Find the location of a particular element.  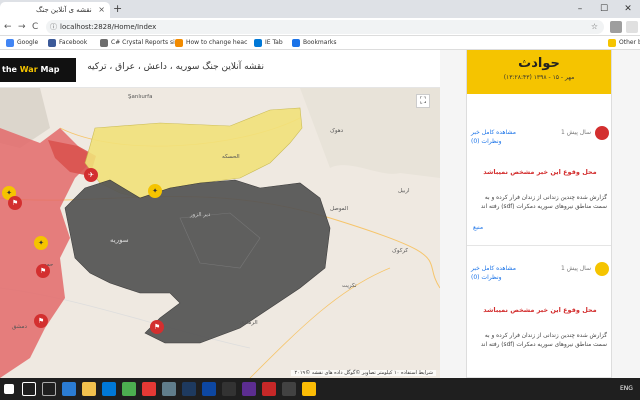

bookmark-label: How to change heac is located at coordinates (217, 42).